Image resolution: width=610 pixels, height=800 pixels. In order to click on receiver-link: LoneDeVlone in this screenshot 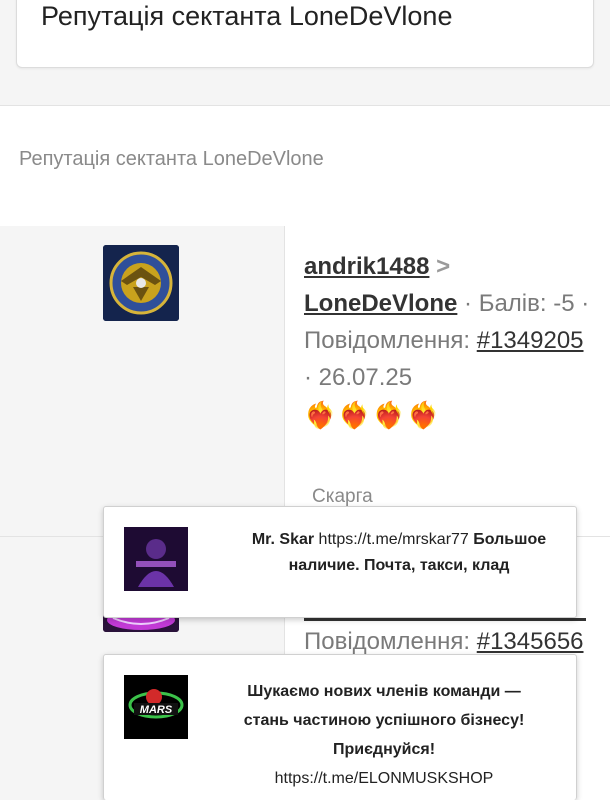, I will do `click(380, 303)`.